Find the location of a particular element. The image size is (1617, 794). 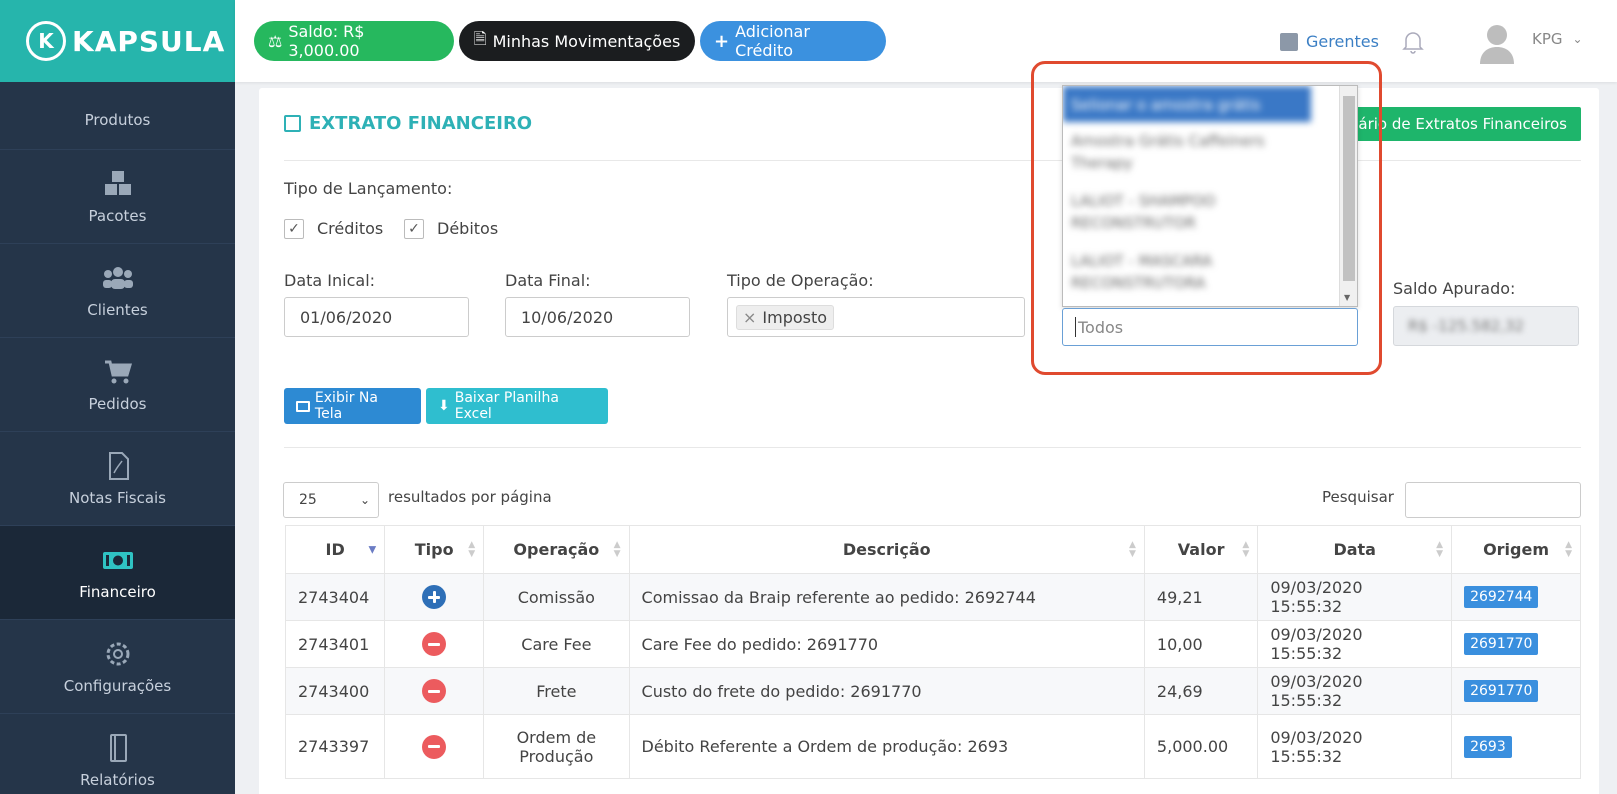

col-header-label: Origem is located at coordinates (1516, 549).